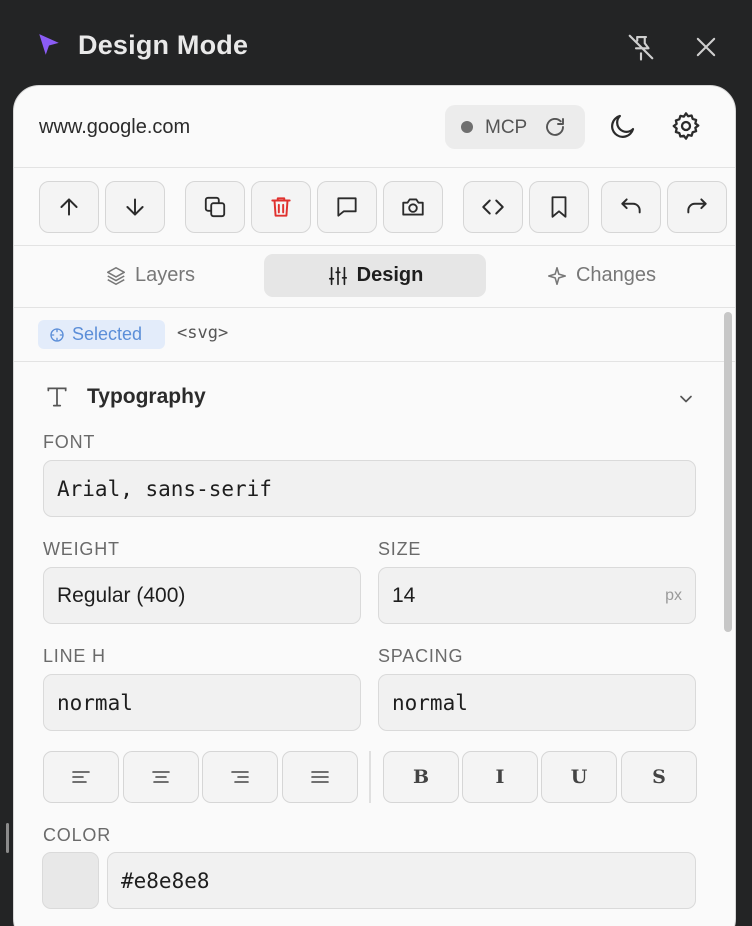 The image size is (752, 926). What do you see at coordinates (202, 595) in the screenshot?
I see `weight-select: Regular (400)` at bounding box center [202, 595].